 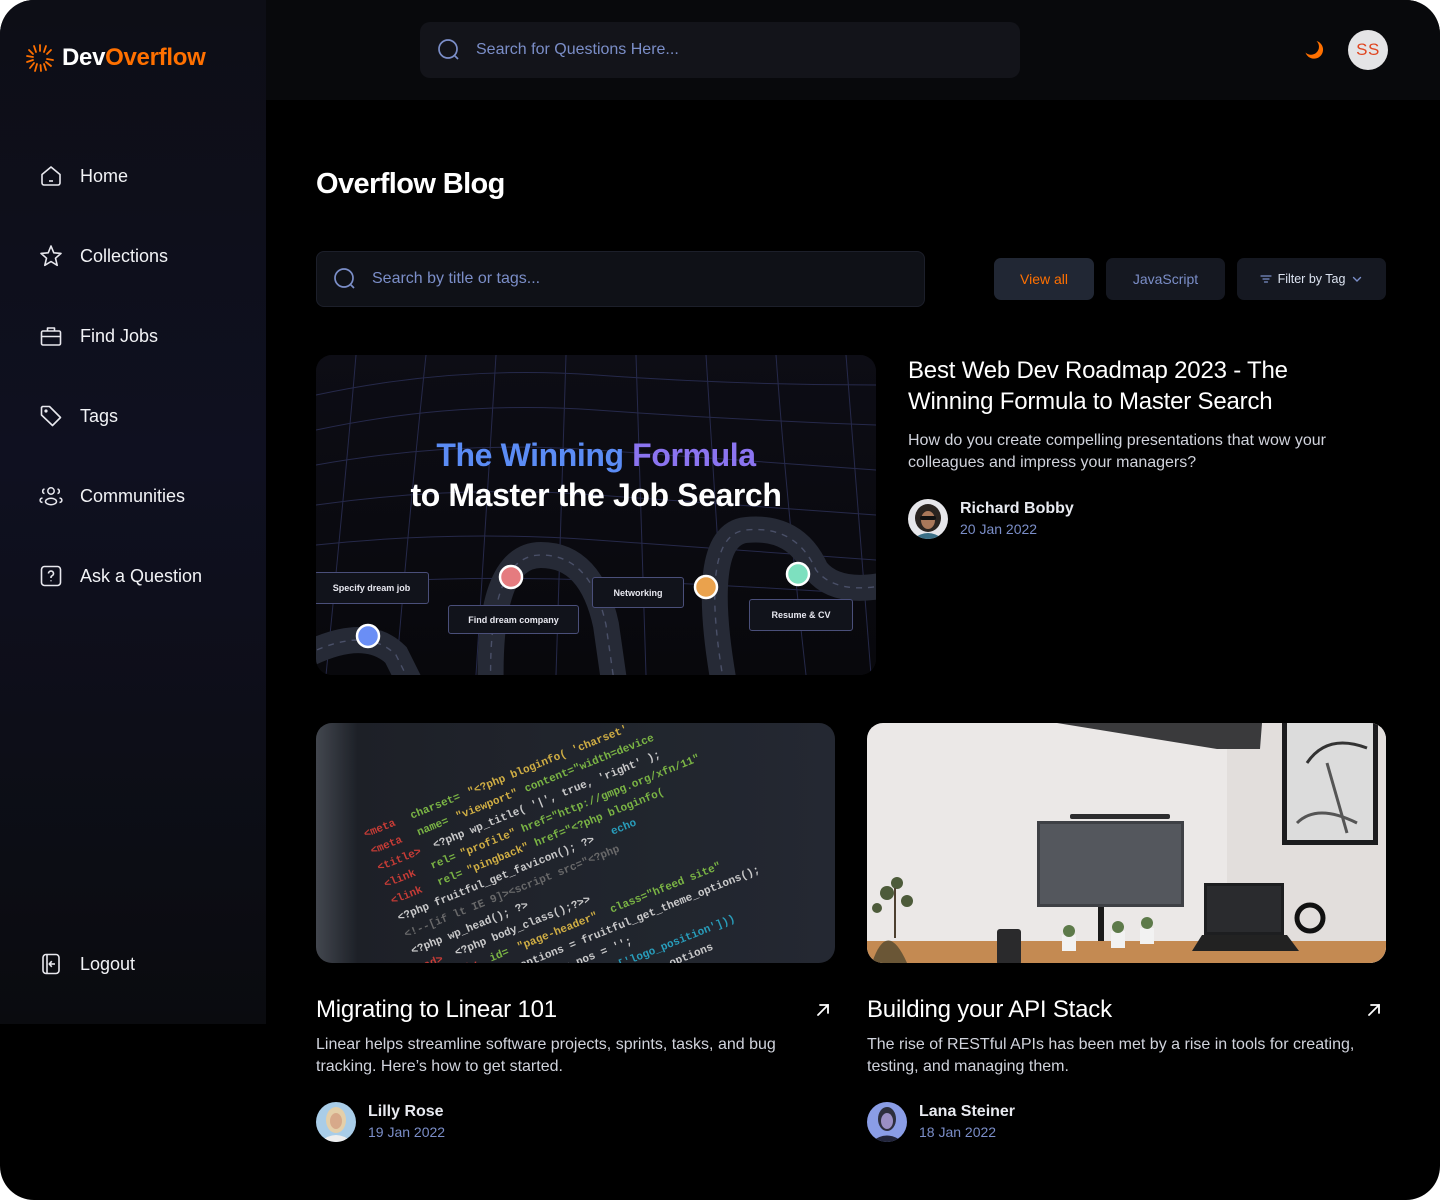 I want to click on sidebar-item-communities: Communities, so click(x=120, y=496).